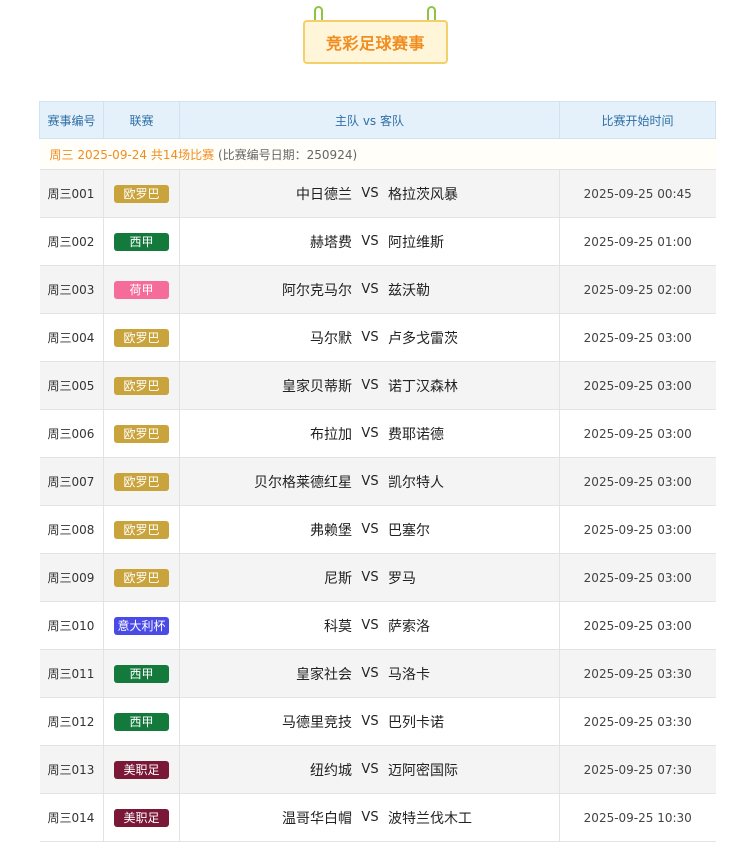  What do you see at coordinates (473, 578) in the screenshot?
I see `away-team: 罗马` at bounding box center [473, 578].